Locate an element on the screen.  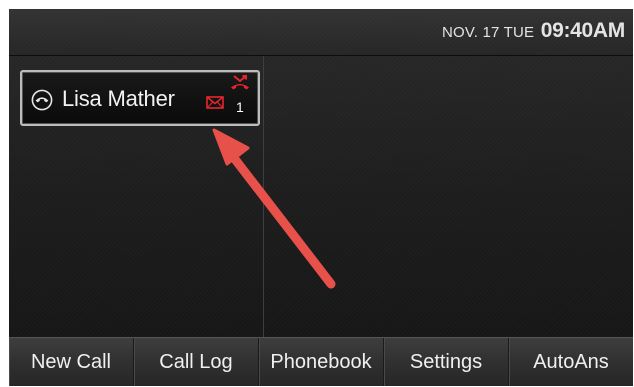
phonebook-button: Phonebook is located at coordinates (321, 362).